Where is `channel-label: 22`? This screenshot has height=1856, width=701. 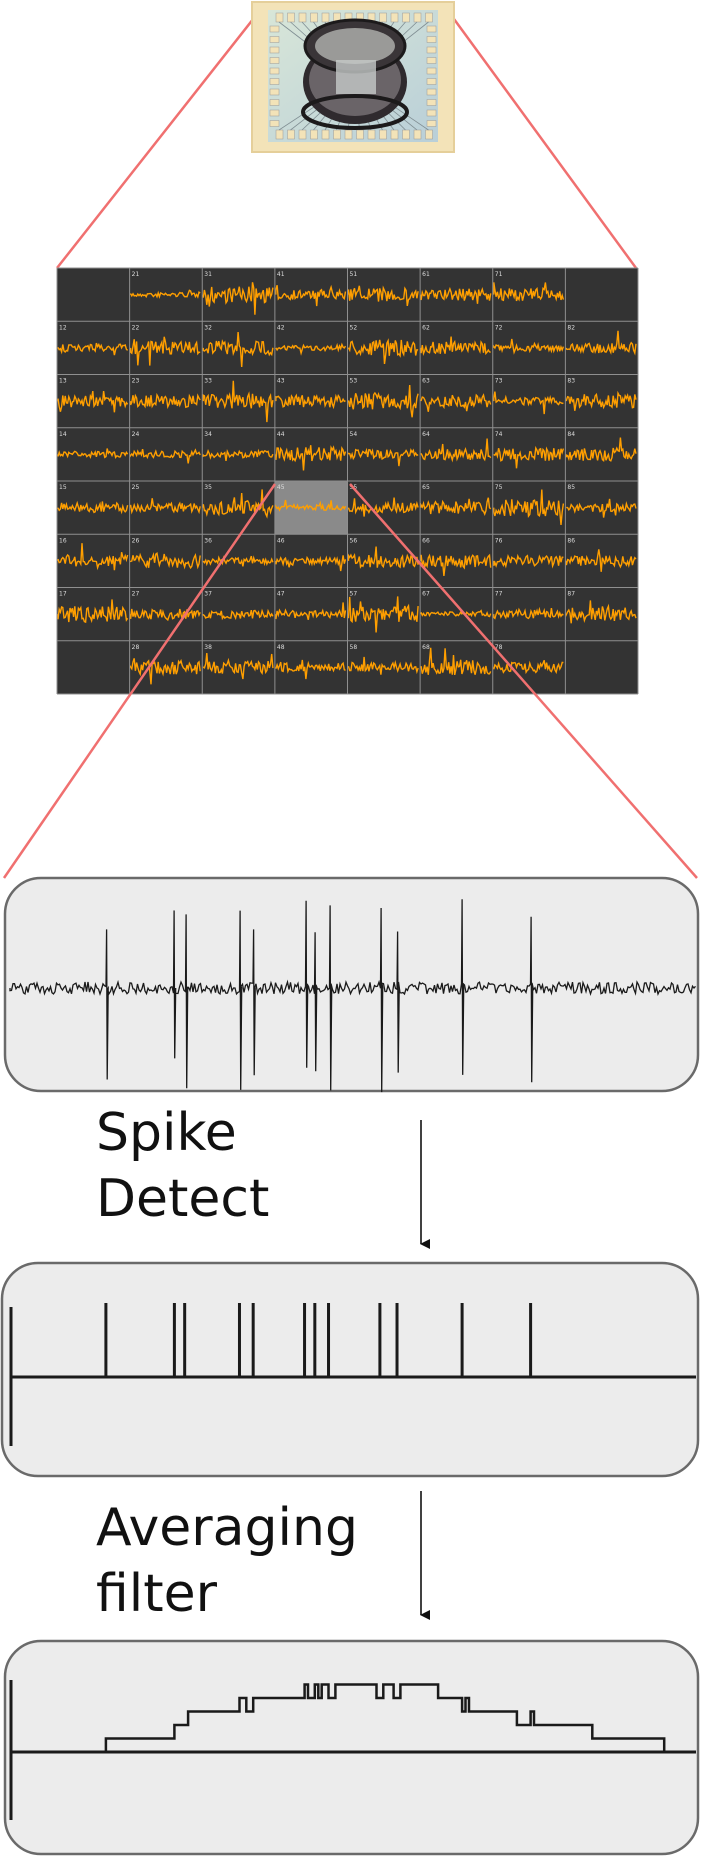 channel-label: 22 is located at coordinates (136, 327).